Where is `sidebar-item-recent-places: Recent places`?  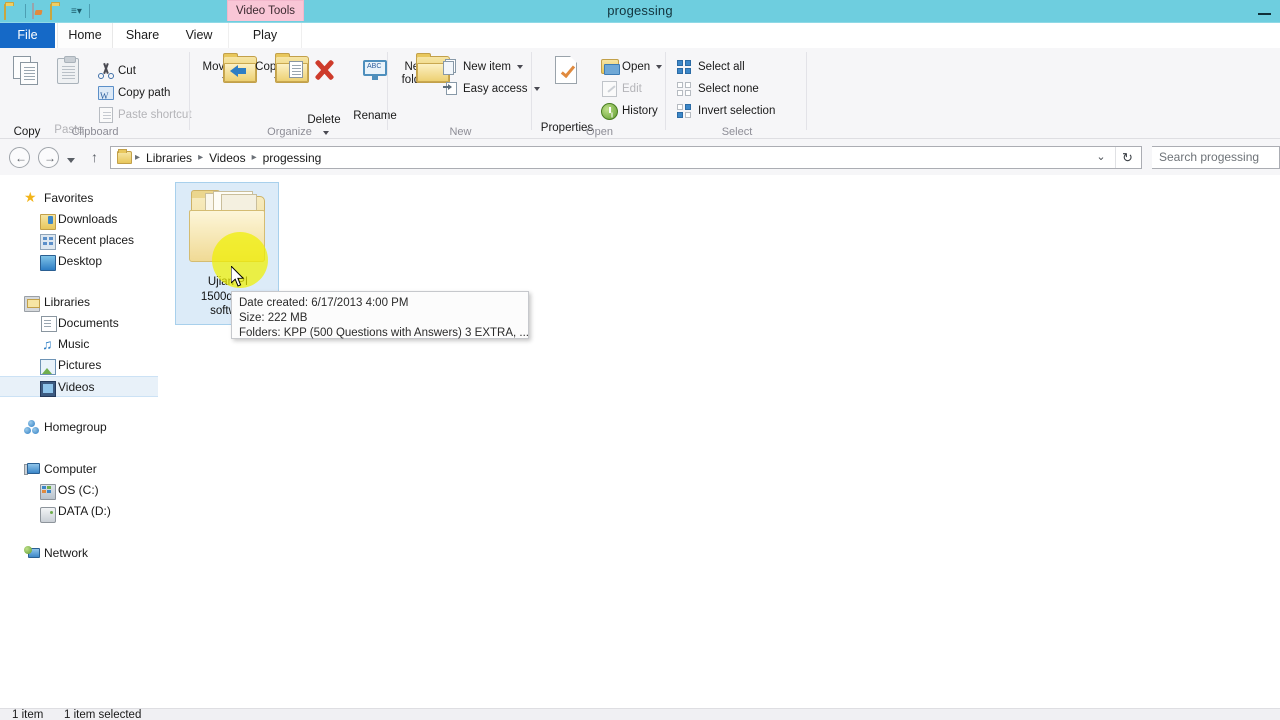
sidebar-item-recent-places: Recent places is located at coordinates (79, 240).